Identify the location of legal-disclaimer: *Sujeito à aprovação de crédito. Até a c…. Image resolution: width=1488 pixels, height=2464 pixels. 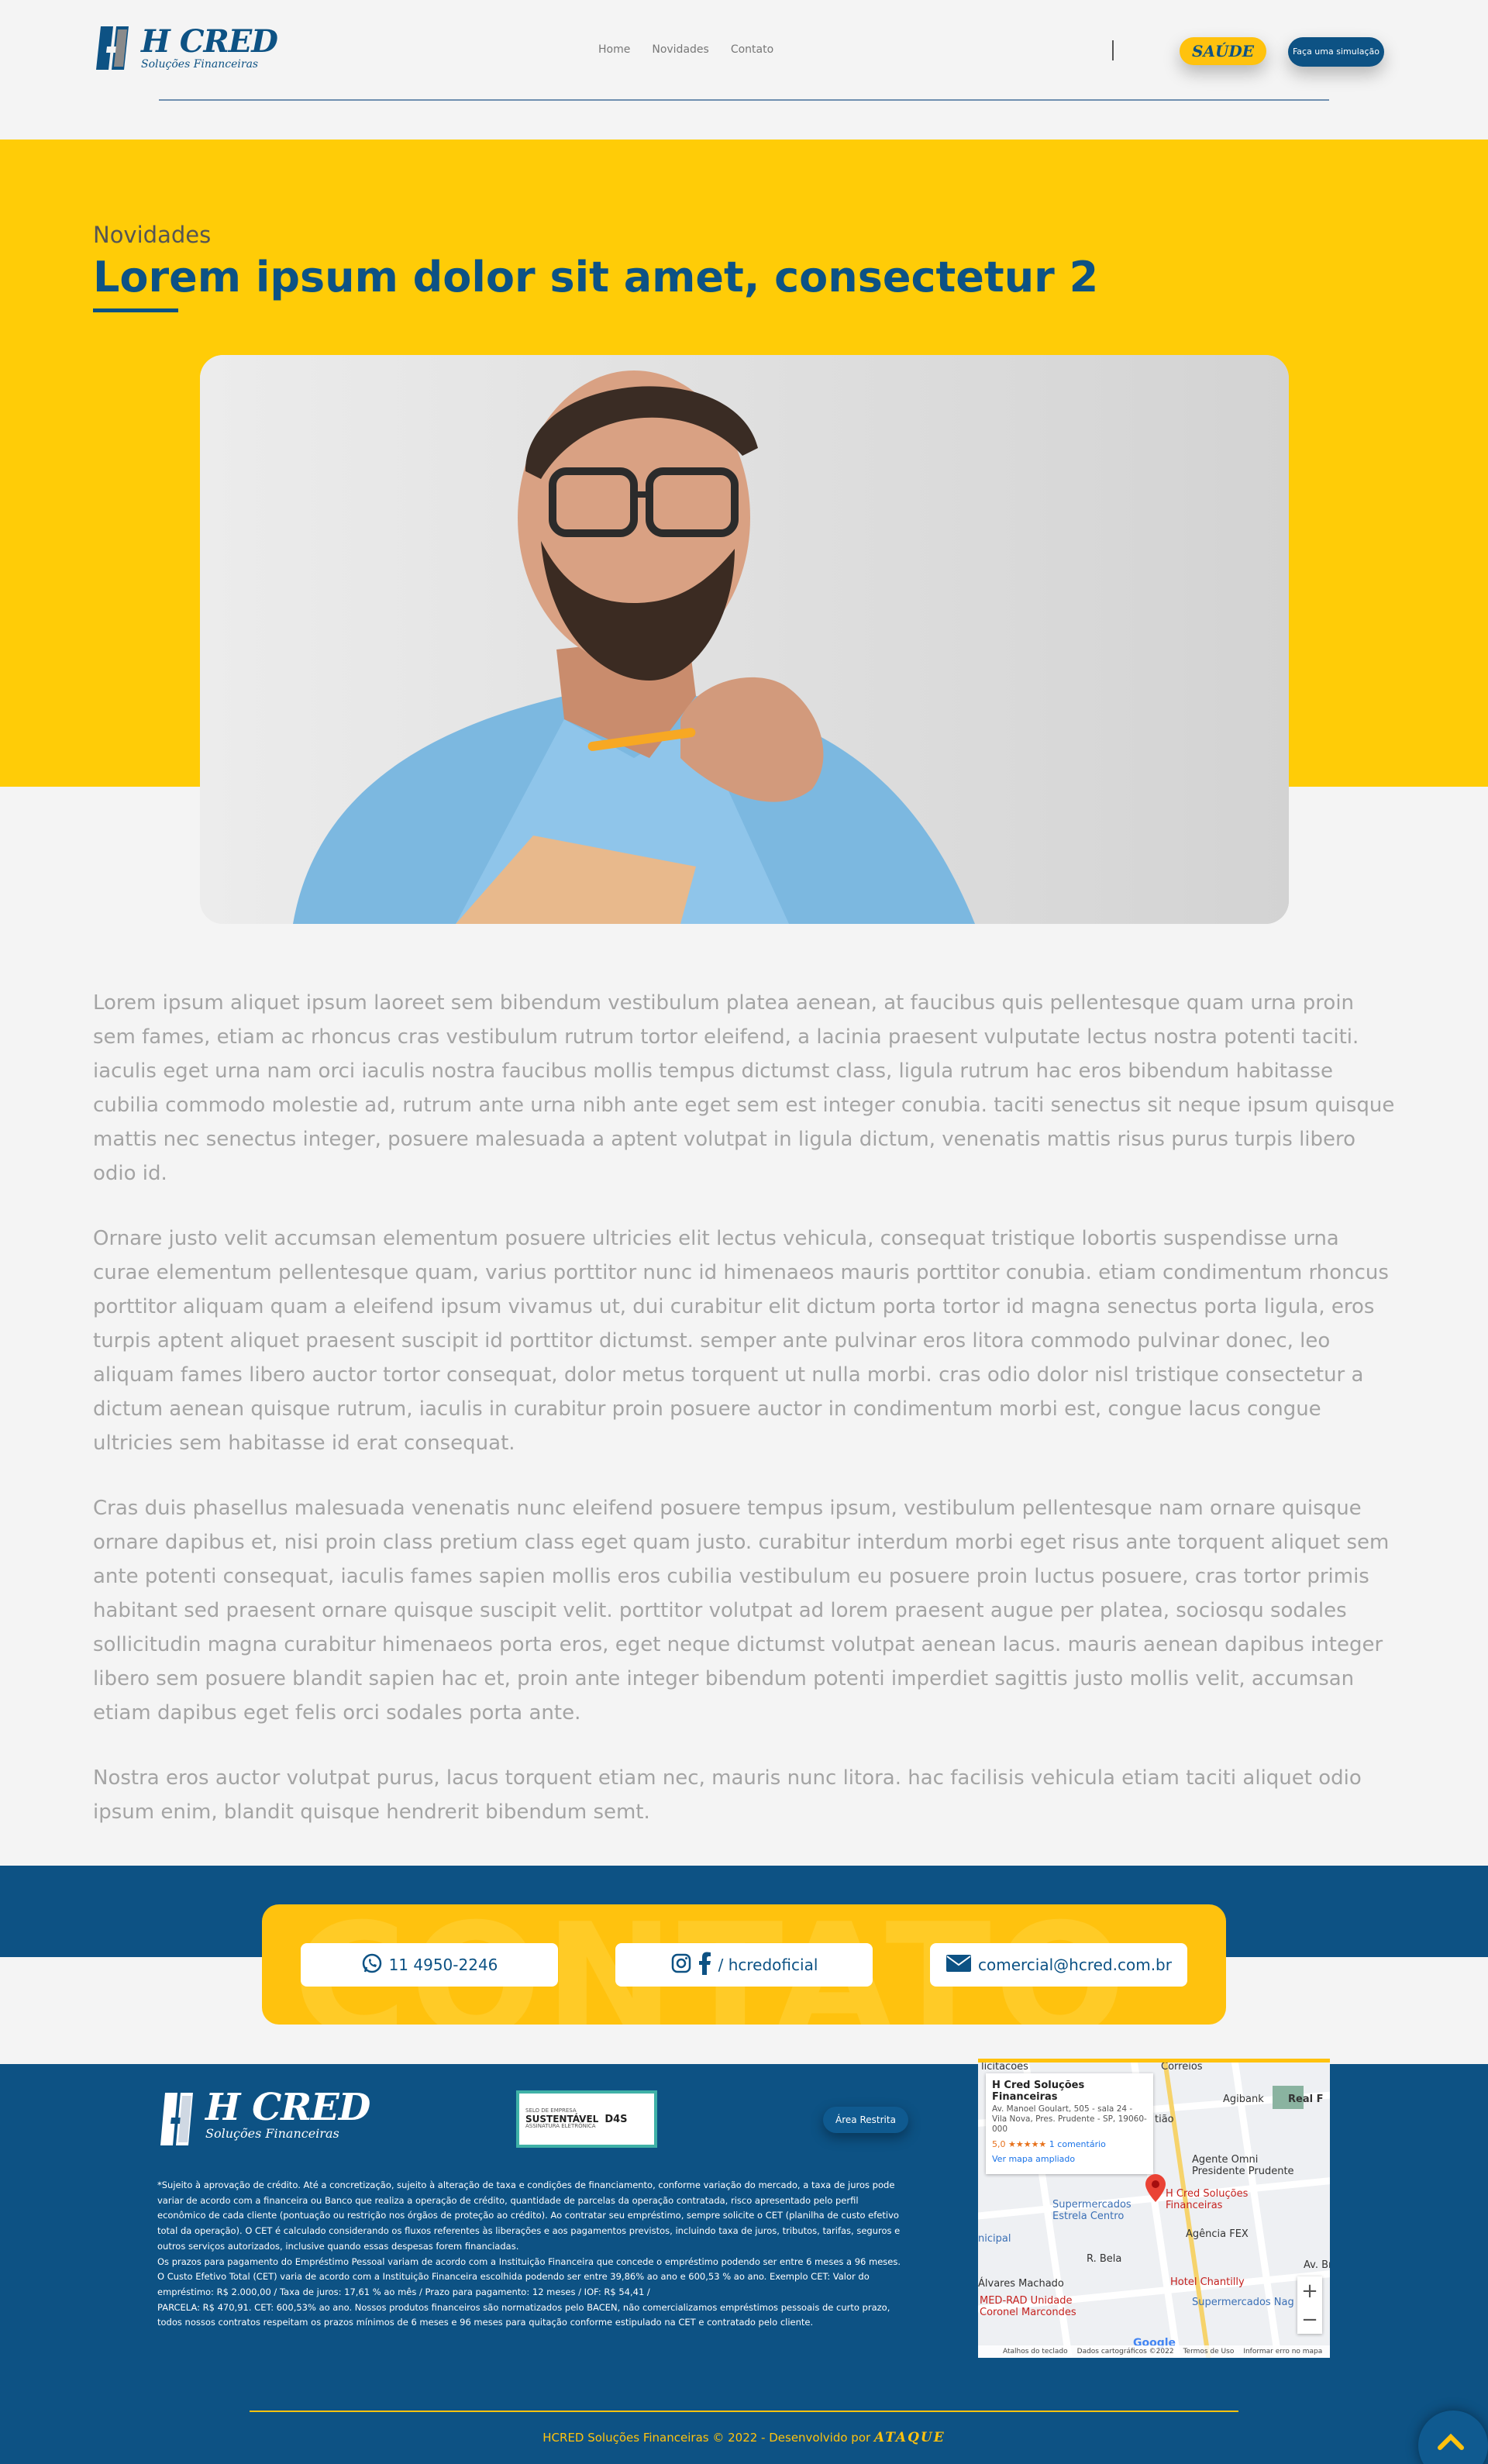
(529, 2254).